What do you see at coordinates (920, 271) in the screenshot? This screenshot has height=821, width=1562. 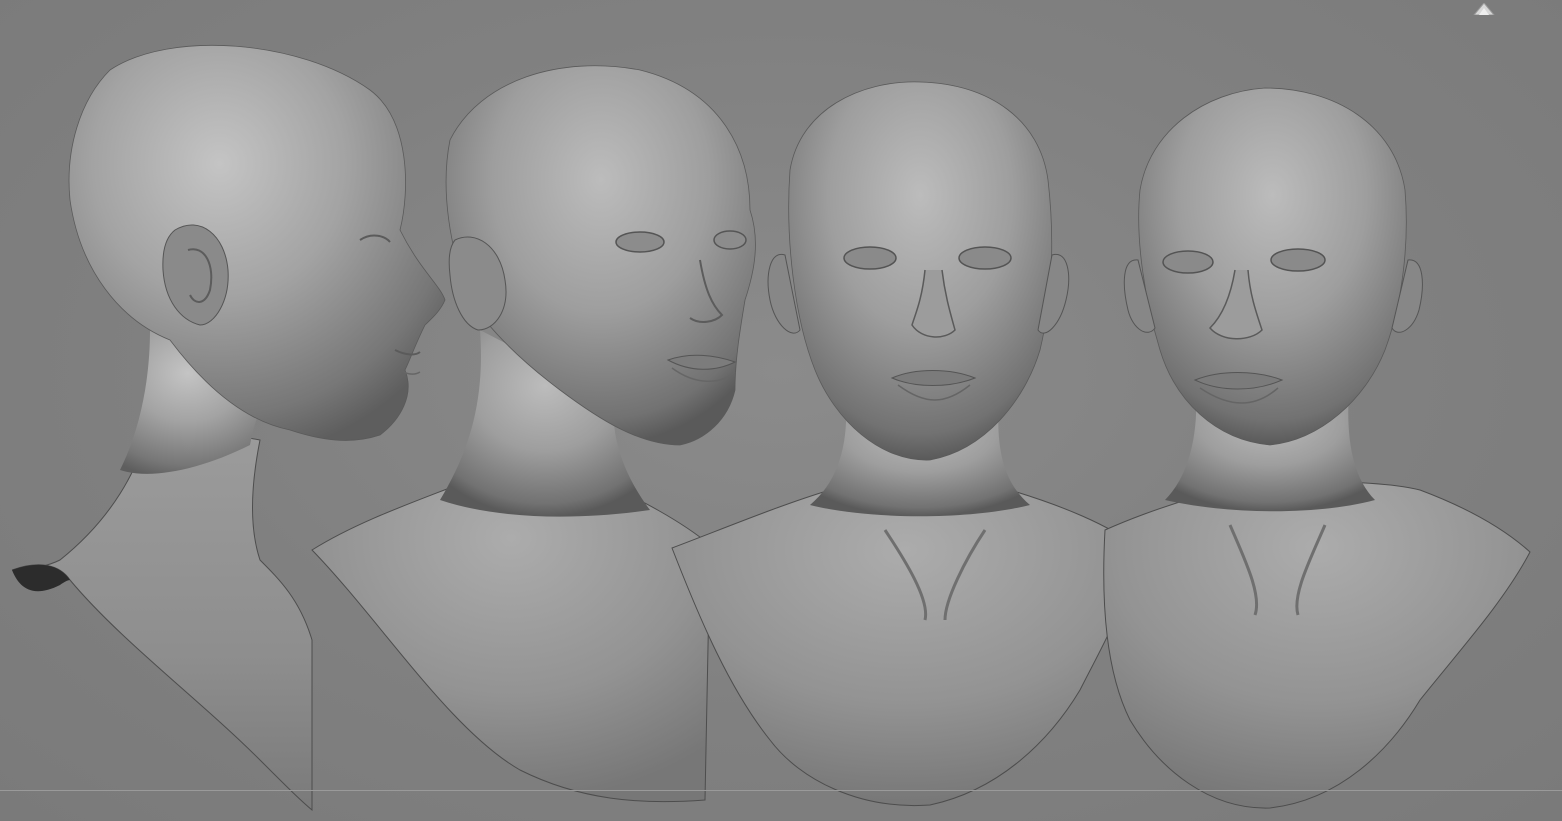 I see `front-head` at bounding box center [920, 271].